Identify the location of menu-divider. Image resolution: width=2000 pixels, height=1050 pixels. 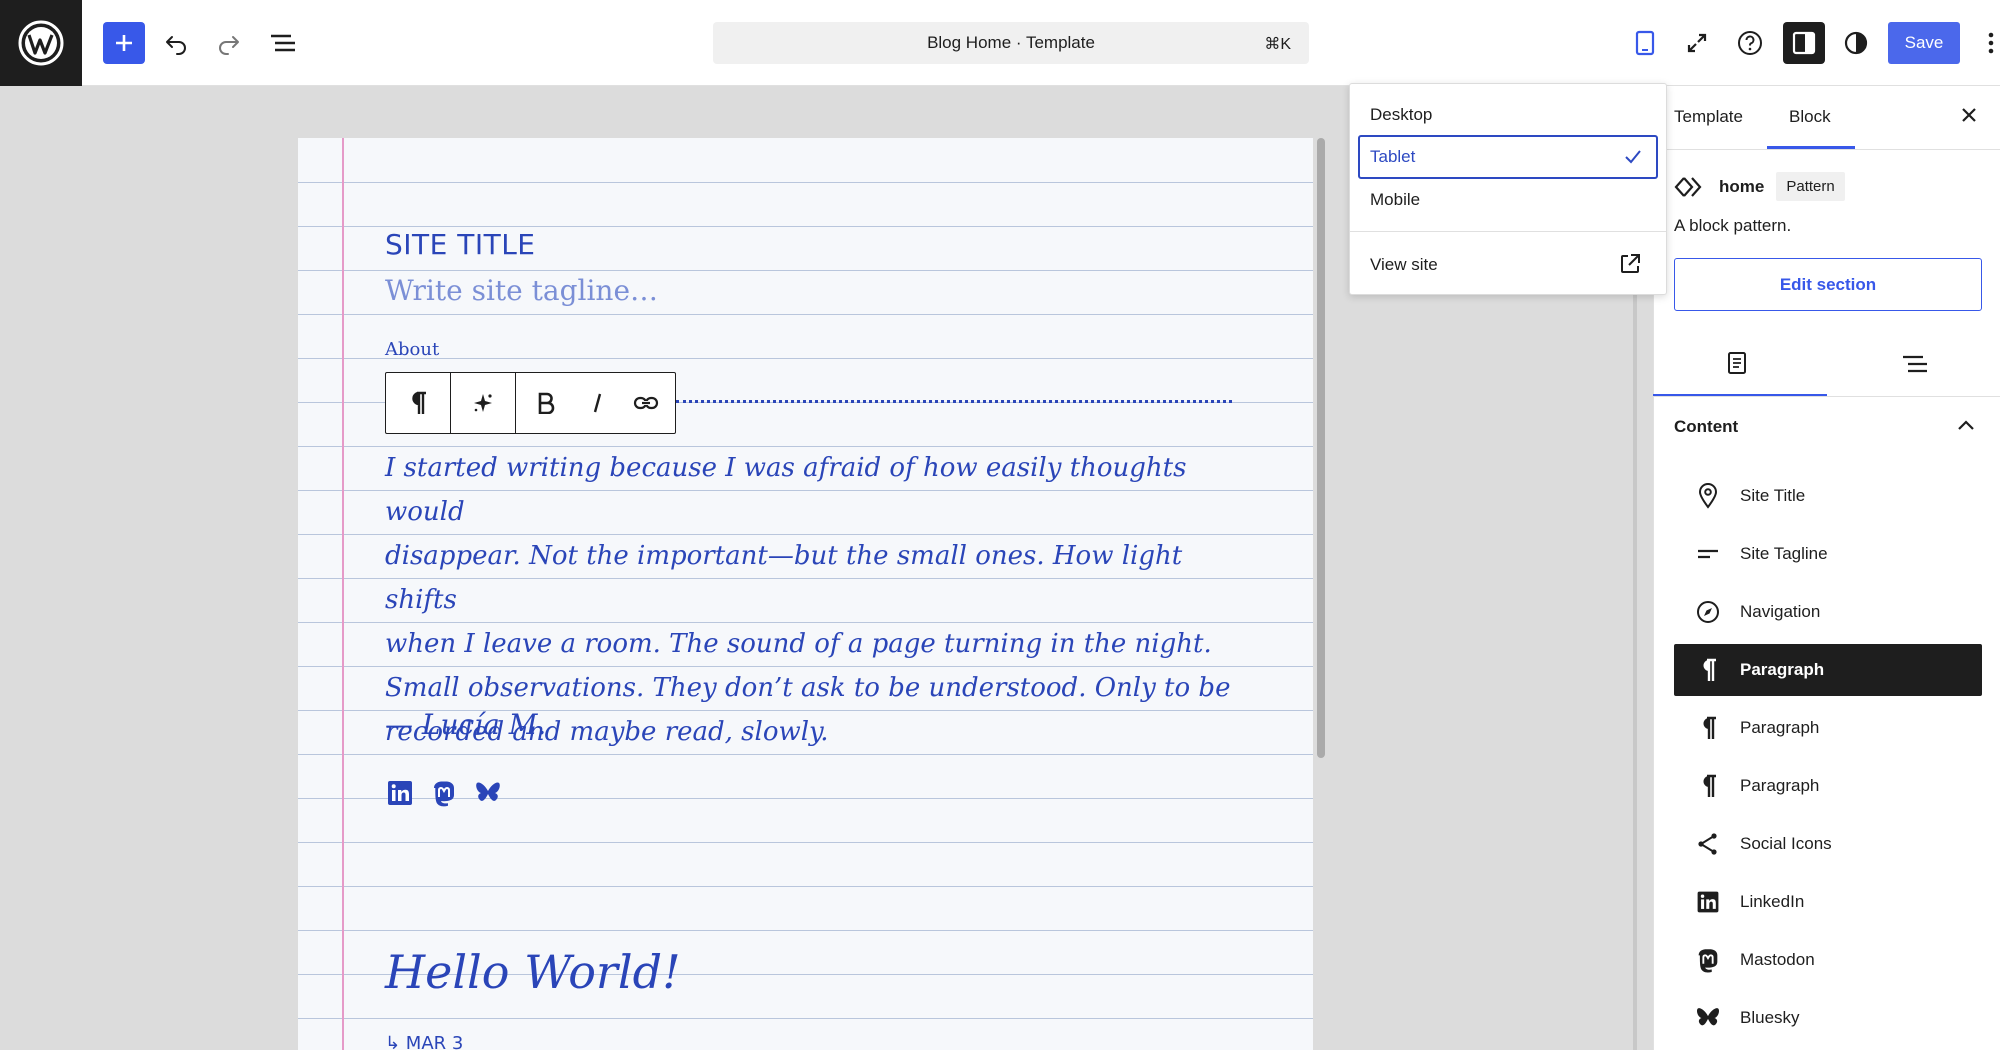
(1508, 231).